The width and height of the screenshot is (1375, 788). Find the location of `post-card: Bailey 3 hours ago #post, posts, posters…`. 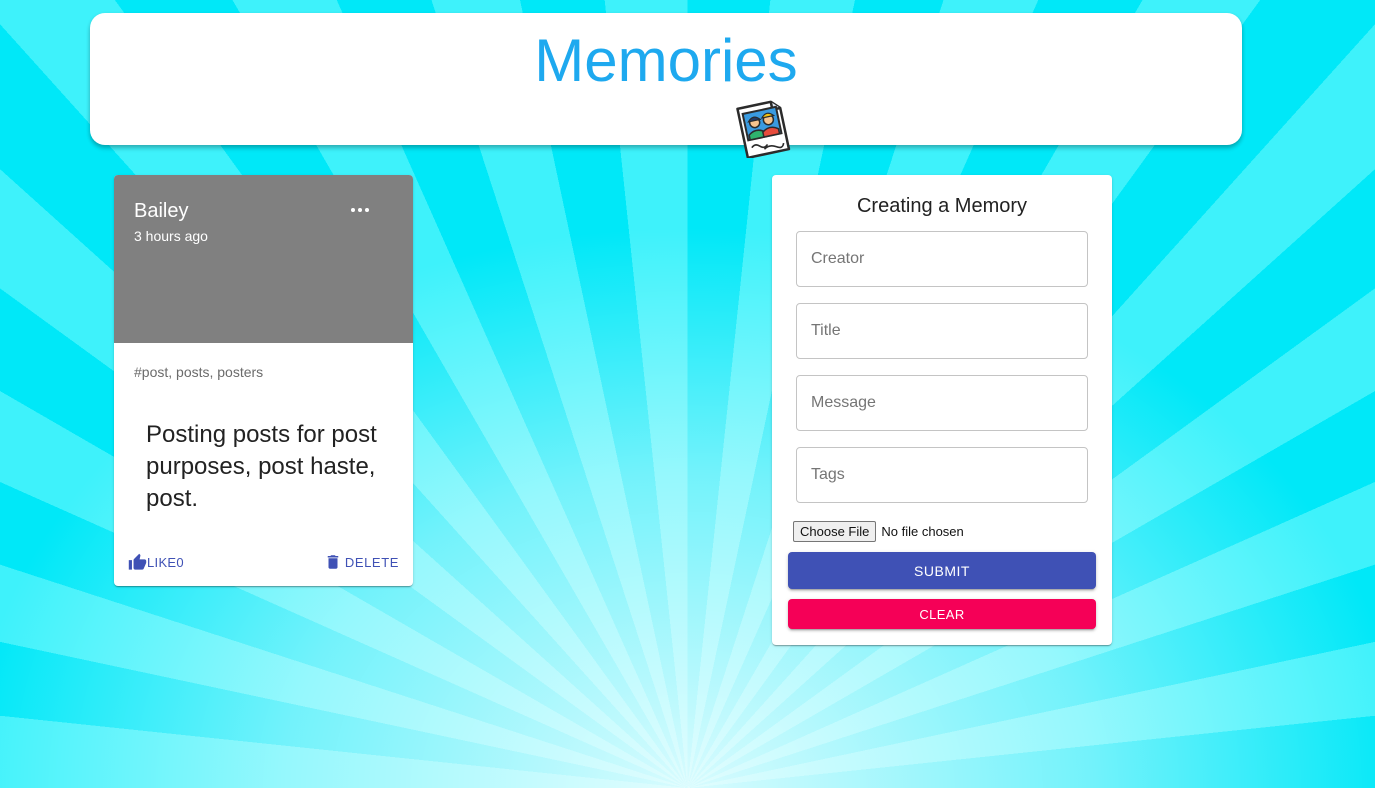

post-card: Bailey 3 hours ago #post, posts, posters… is located at coordinates (263, 380).